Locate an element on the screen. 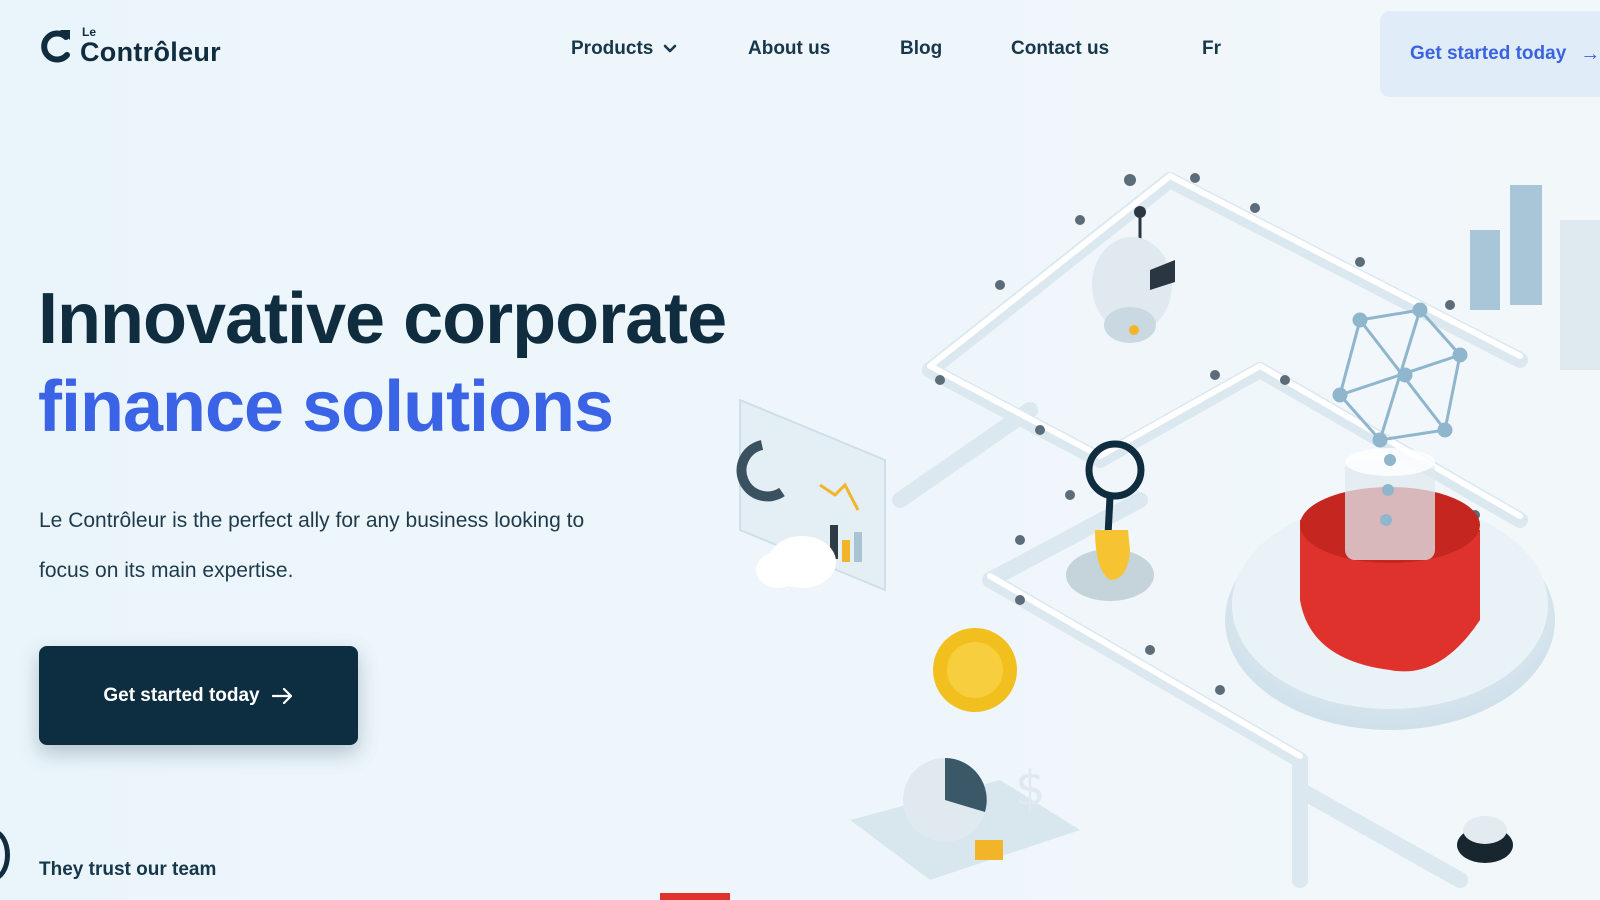  nav-products-label: Products is located at coordinates (612, 48).